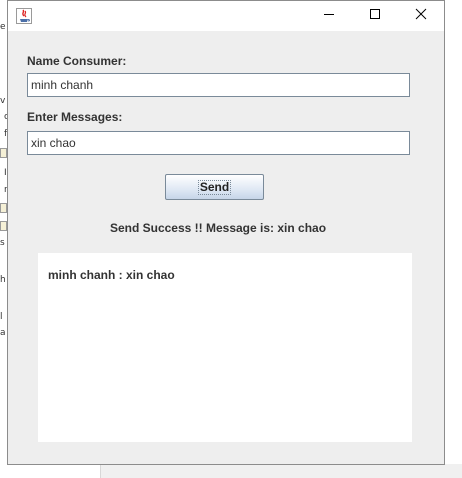  Describe the element at coordinates (111, 275) in the screenshot. I see `message-log-entry: minh chanh : xin chao` at that location.